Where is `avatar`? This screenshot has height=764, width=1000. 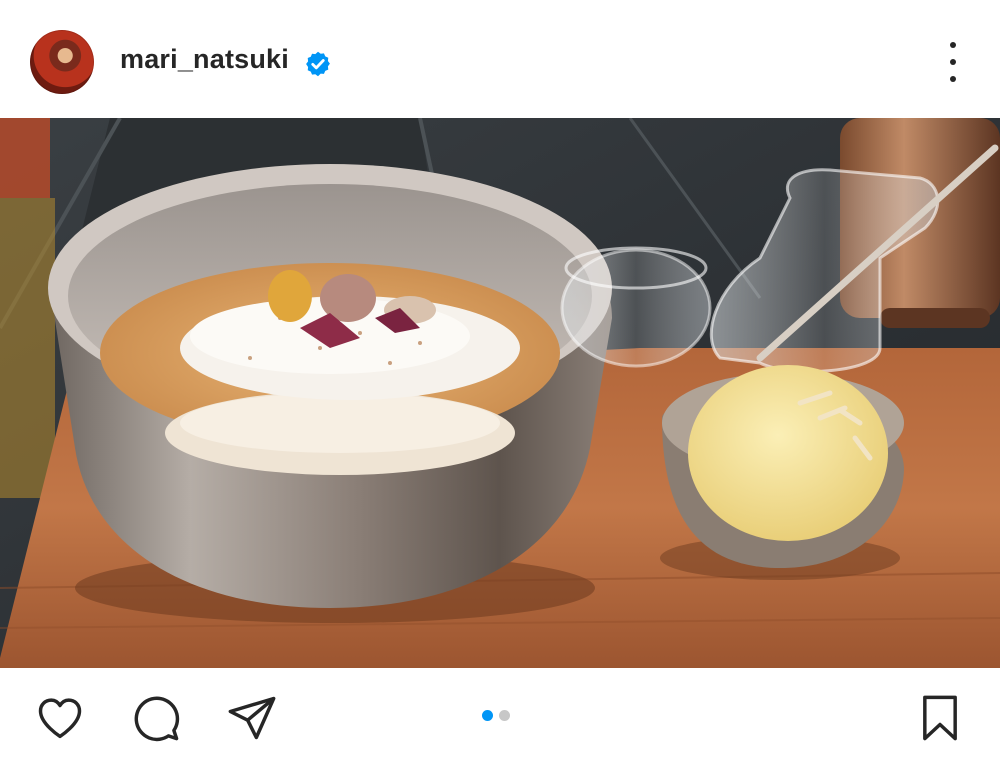
avatar is located at coordinates (62, 62).